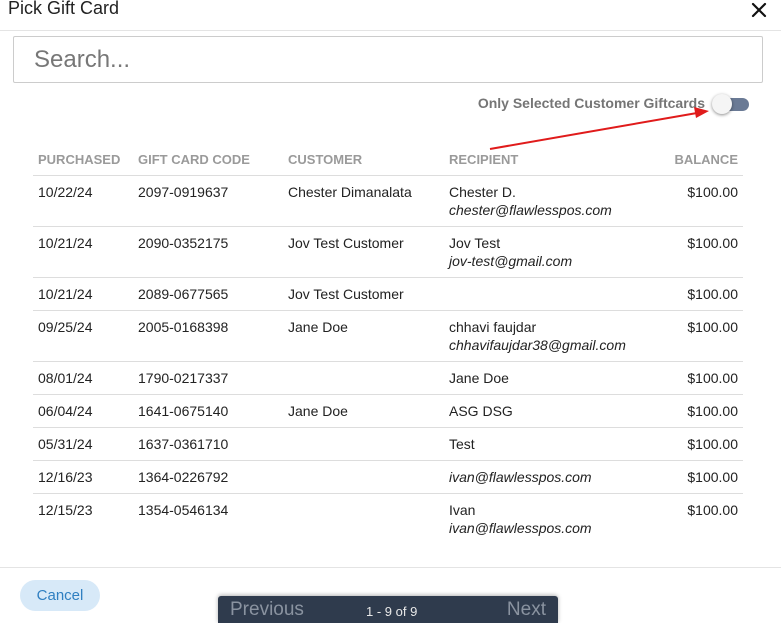 This screenshot has height=623, width=781. I want to click on cell-recipient: Jov Test jov-test@gmail.com, so click(544, 252).